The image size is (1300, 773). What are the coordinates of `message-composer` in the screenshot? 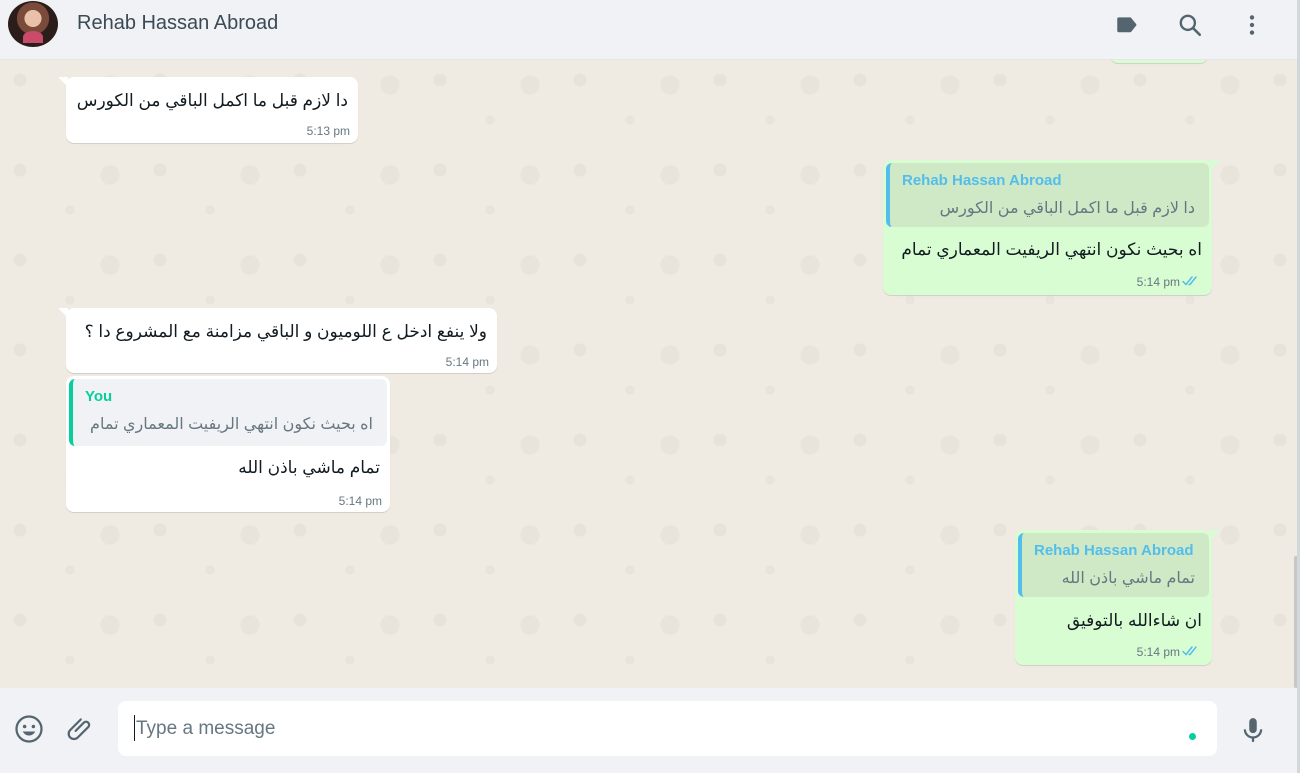 It's located at (648, 730).